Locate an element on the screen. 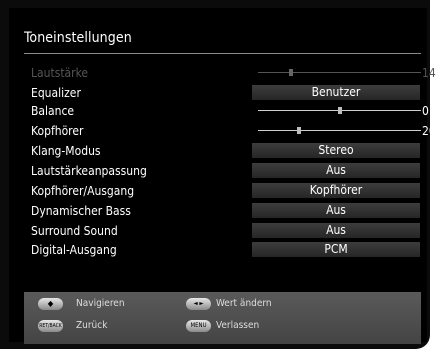  setting-row: Kopfhörer/Ausgang Kopfhörer is located at coordinates (231, 191).